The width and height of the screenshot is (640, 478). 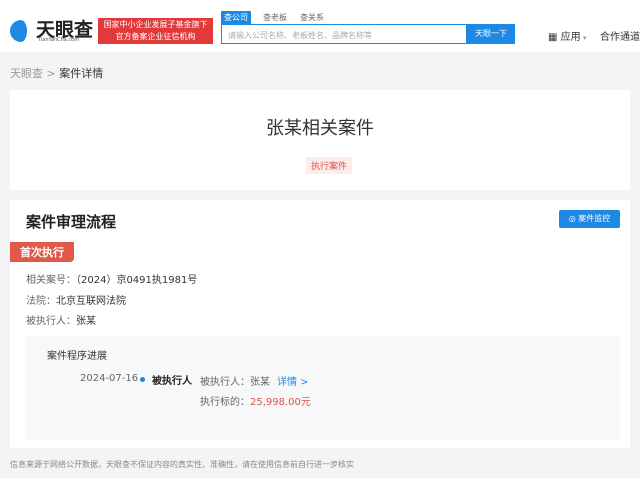 What do you see at coordinates (594, 218) in the screenshot?
I see `monitor-label: 案件监控` at bounding box center [594, 218].